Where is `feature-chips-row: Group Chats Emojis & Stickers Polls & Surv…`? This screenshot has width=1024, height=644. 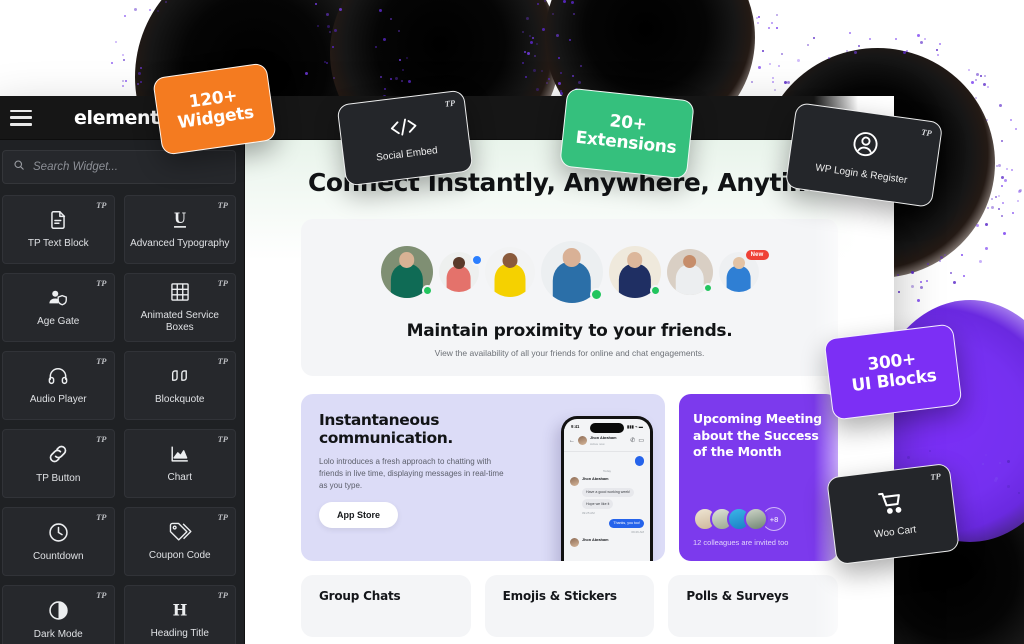
feature-chips-row: Group Chats Emojis & Stickers Polls & Surv… is located at coordinates (570, 606).